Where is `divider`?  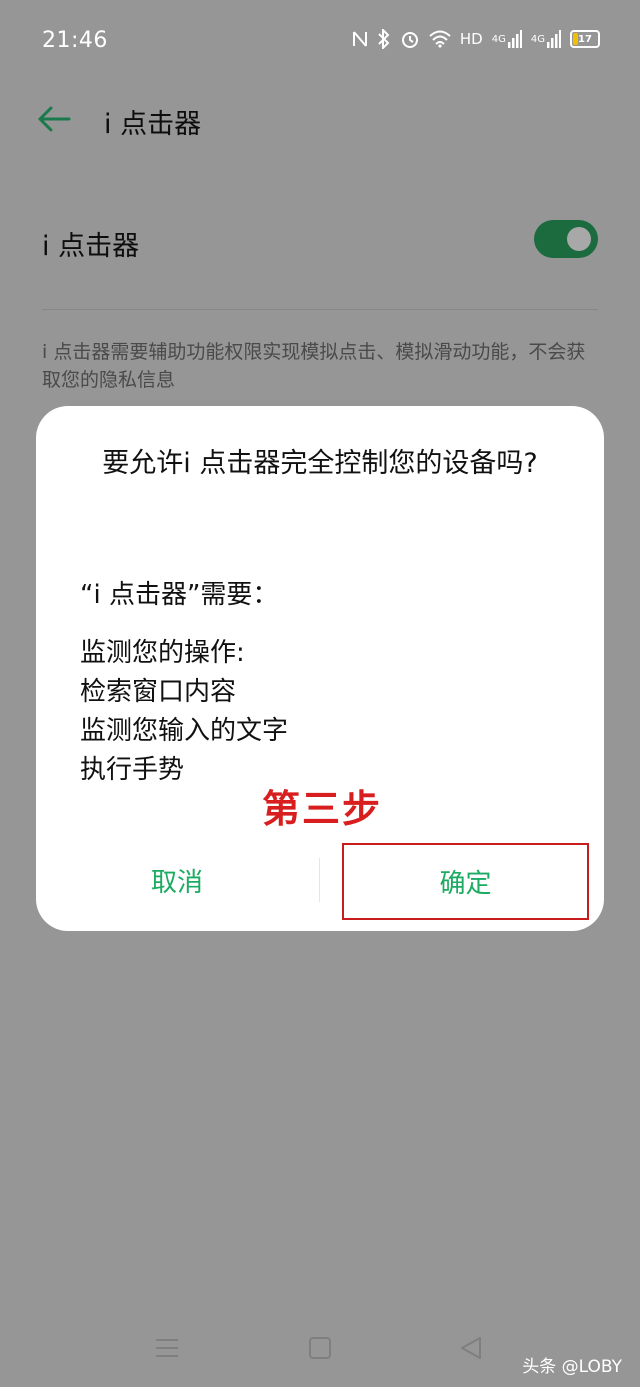 divider is located at coordinates (320, 309).